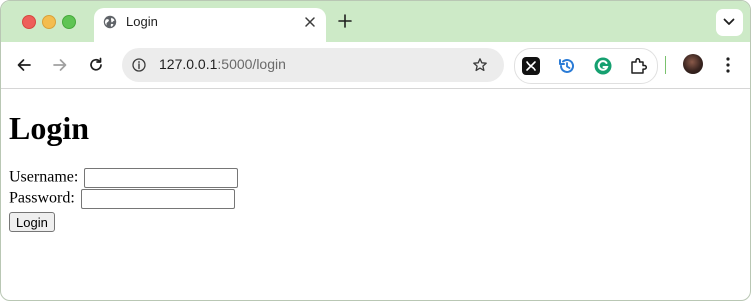  Describe the element at coordinates (310, 22) in the screenshot. I see `close-icon` at that location.